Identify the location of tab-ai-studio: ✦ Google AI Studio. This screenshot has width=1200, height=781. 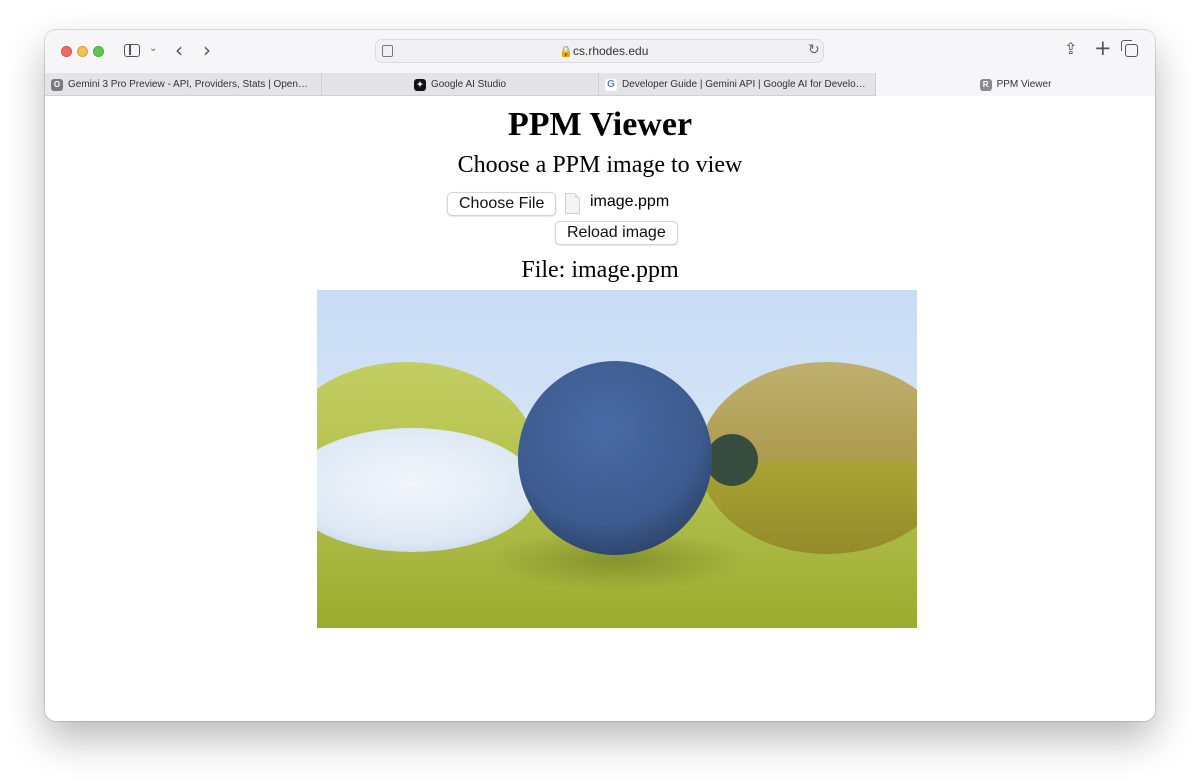
(460, 84).